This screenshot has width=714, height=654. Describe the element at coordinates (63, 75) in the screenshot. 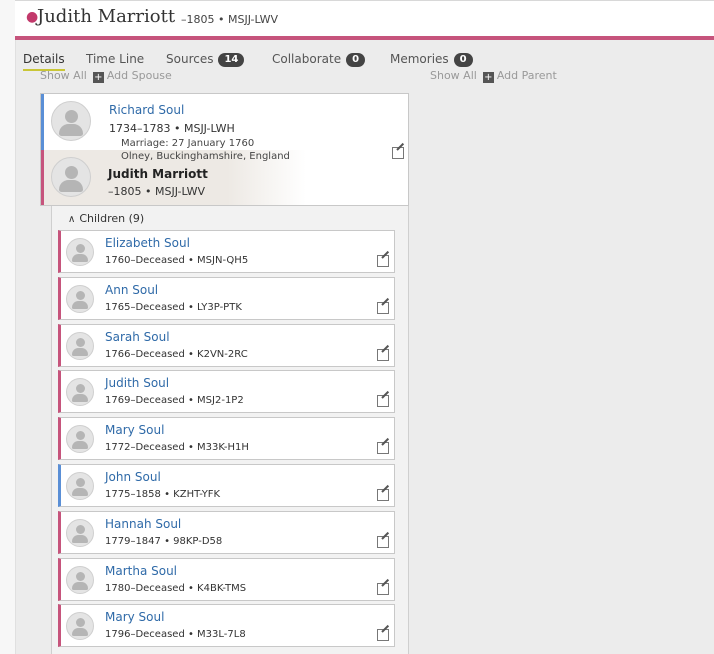

I see `show-all-spouses-link: Show All` at that location.